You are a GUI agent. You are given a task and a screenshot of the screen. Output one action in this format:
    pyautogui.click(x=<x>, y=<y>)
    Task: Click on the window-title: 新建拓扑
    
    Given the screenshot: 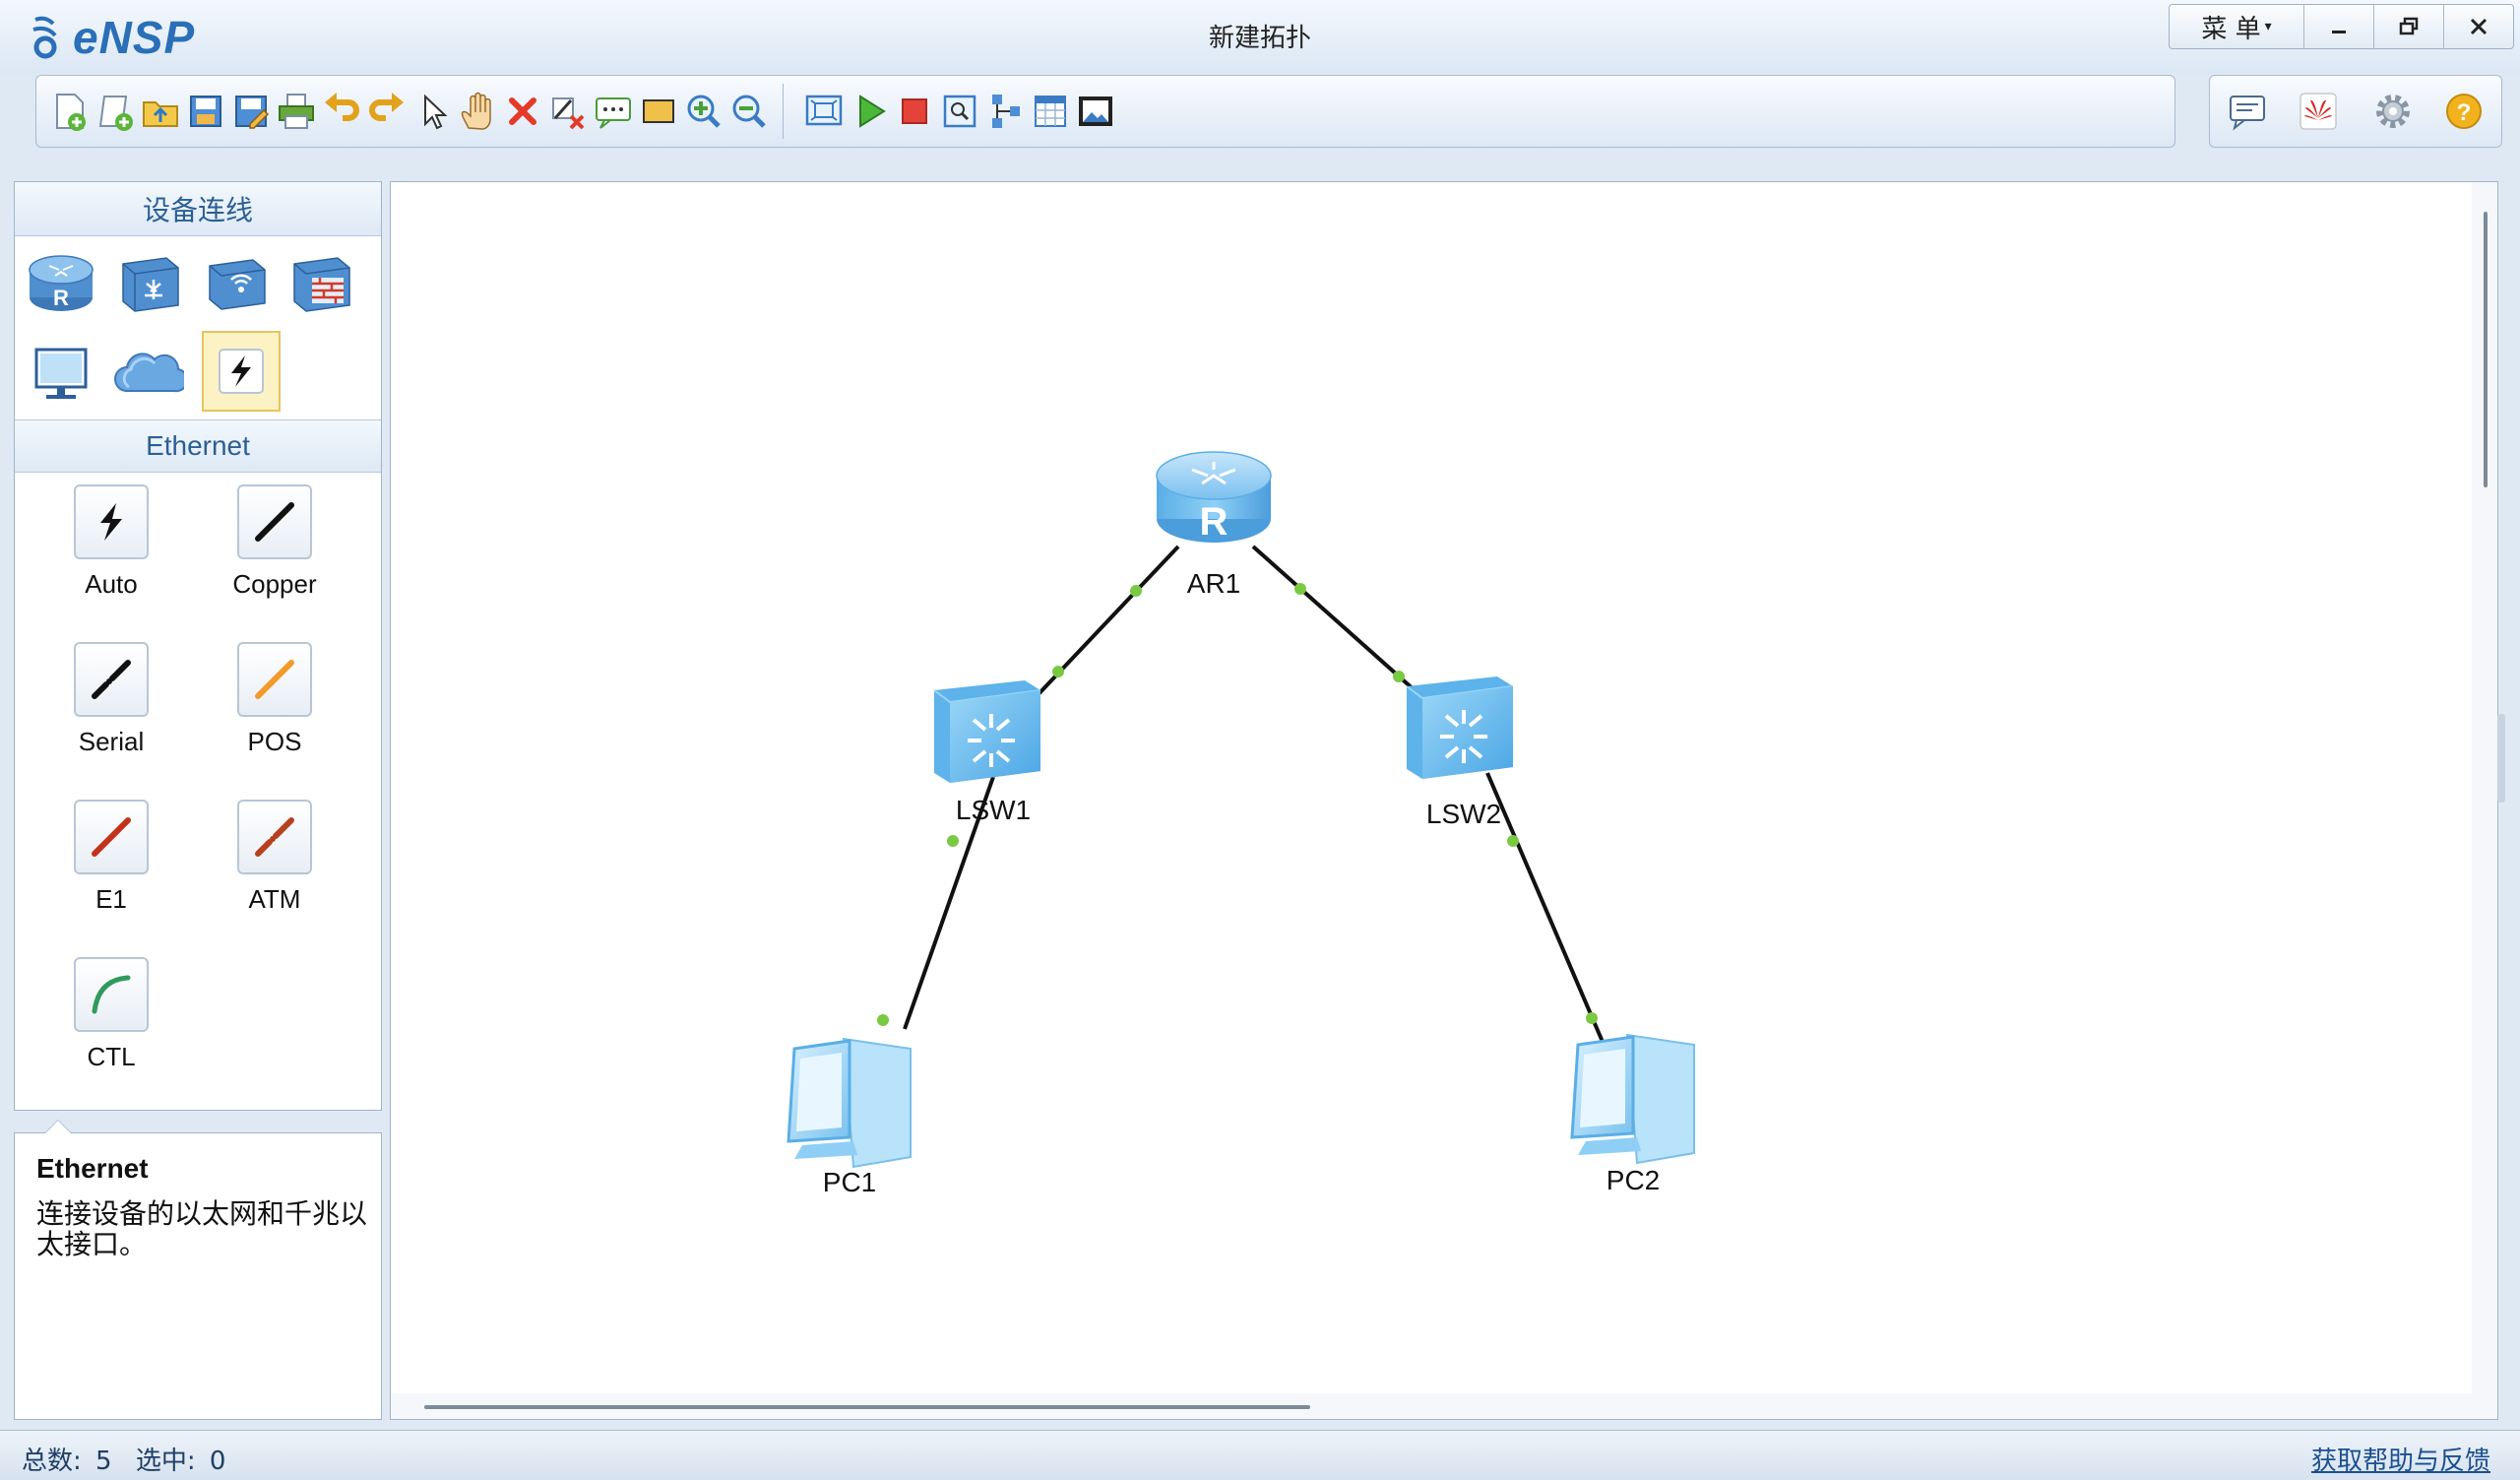 What is the action you would take?
    pyautogui.click(x=1259, y=38)
    